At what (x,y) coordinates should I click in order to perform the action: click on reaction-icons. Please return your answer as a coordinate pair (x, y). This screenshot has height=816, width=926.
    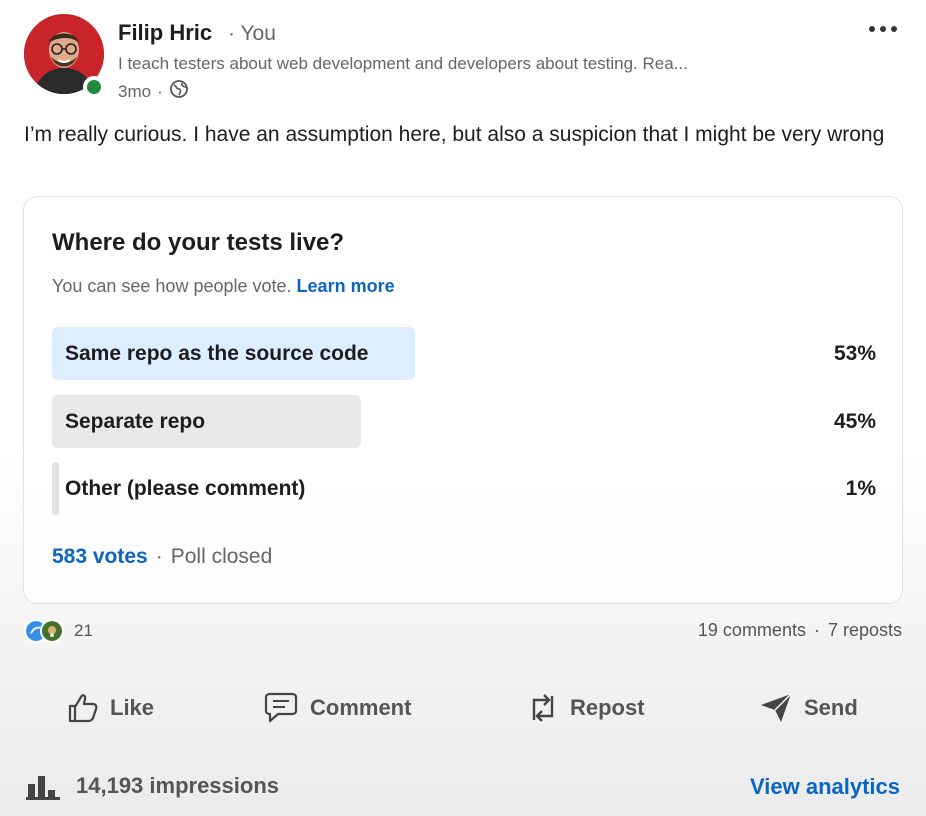
    Looking at the image, I should click on (47, 631).